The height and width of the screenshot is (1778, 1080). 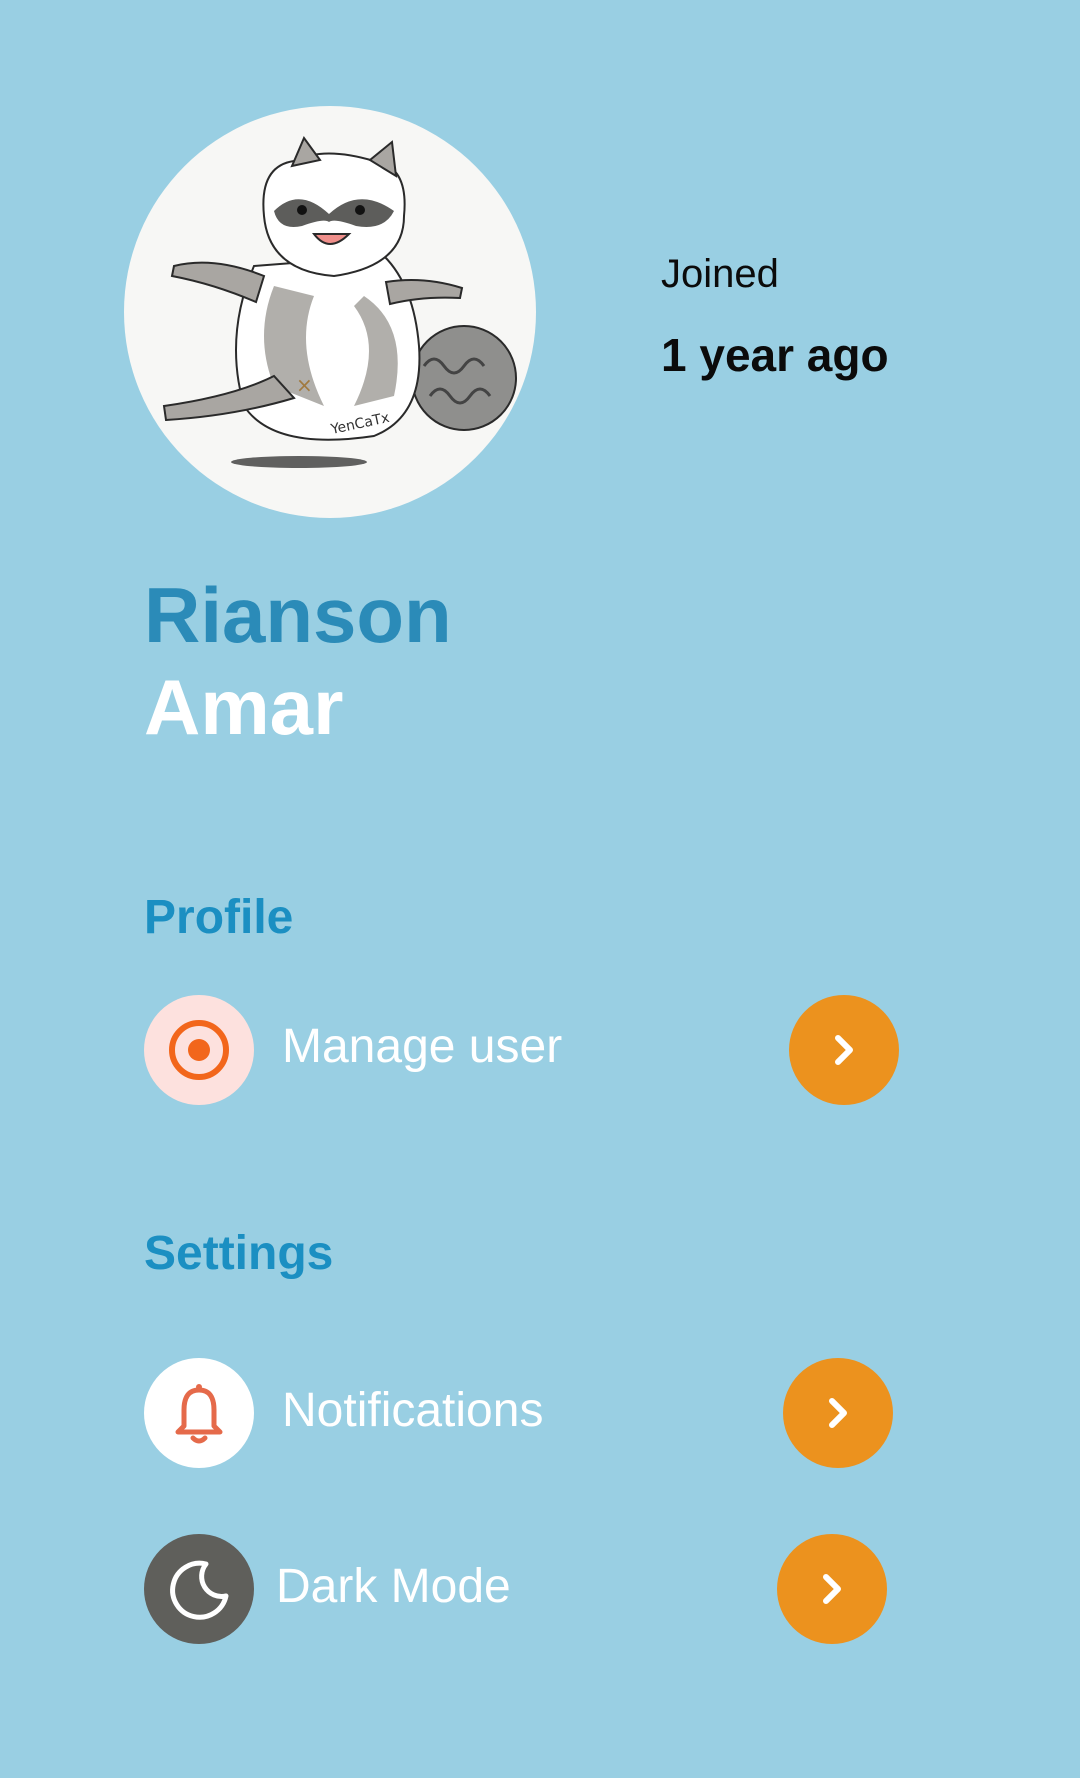 I want to click on manage-user-label: Manage user, so click(x=422, y=1047).